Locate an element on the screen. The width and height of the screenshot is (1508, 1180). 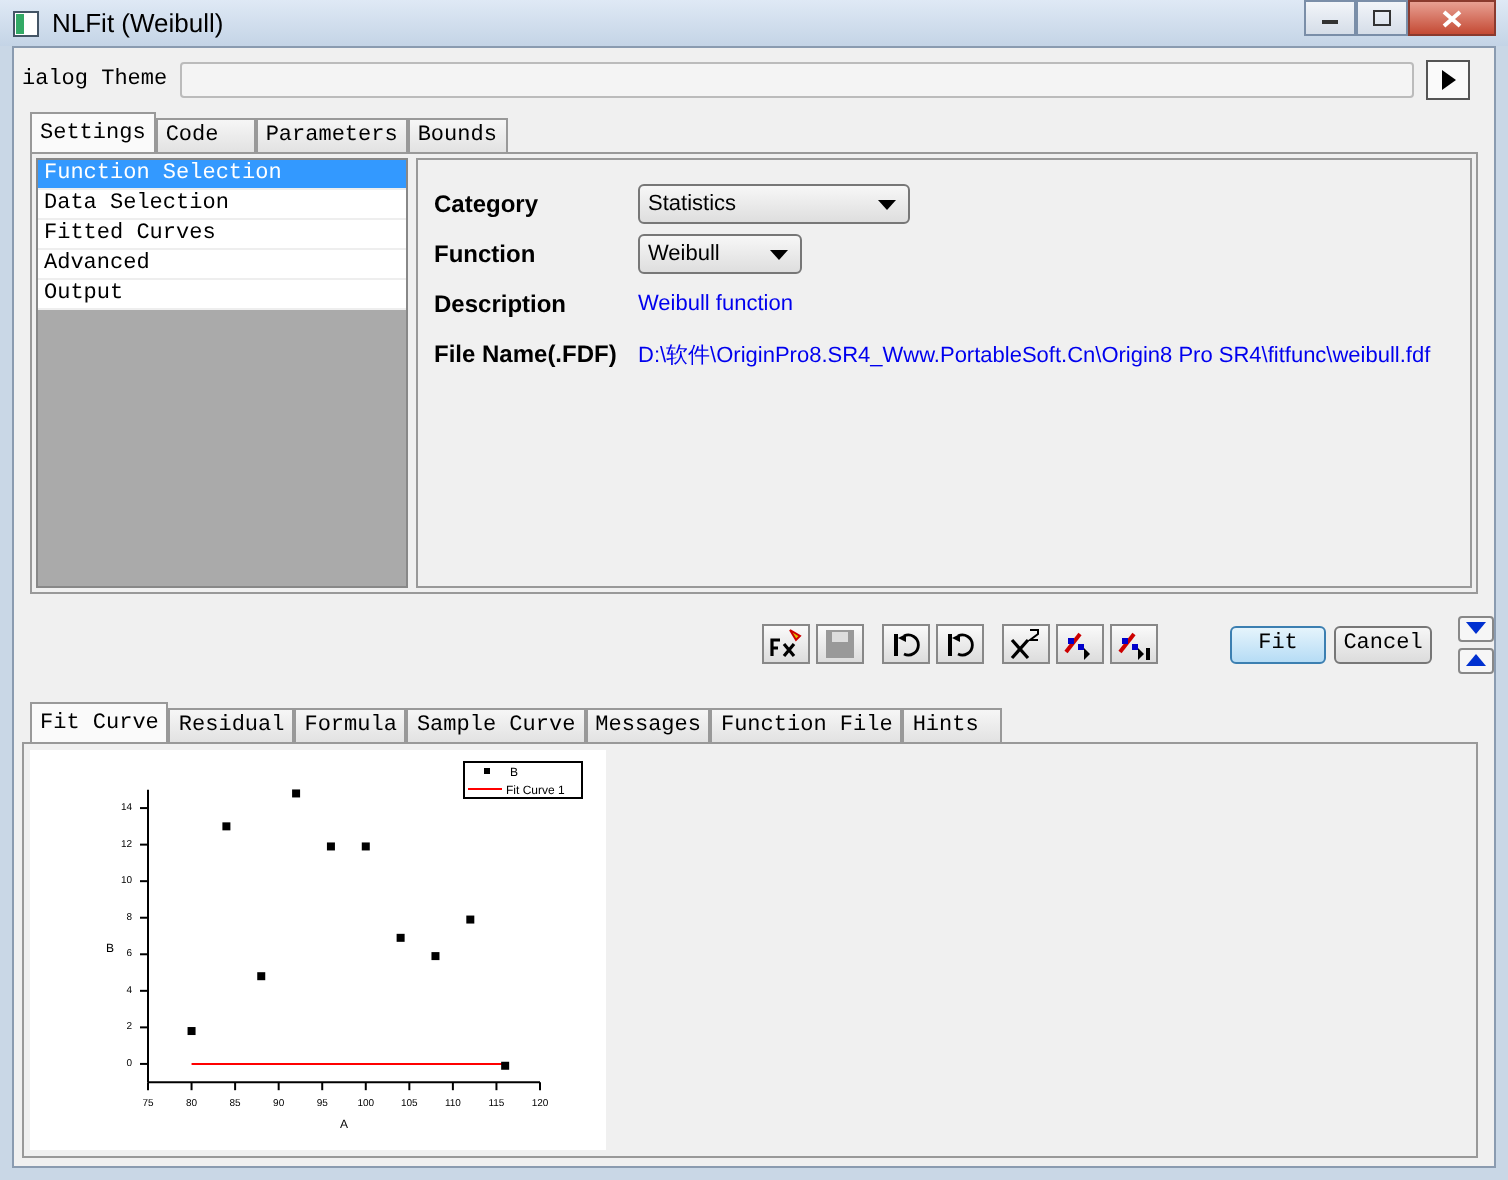
tab: Sample Curve is located at coordinates (496, 725).